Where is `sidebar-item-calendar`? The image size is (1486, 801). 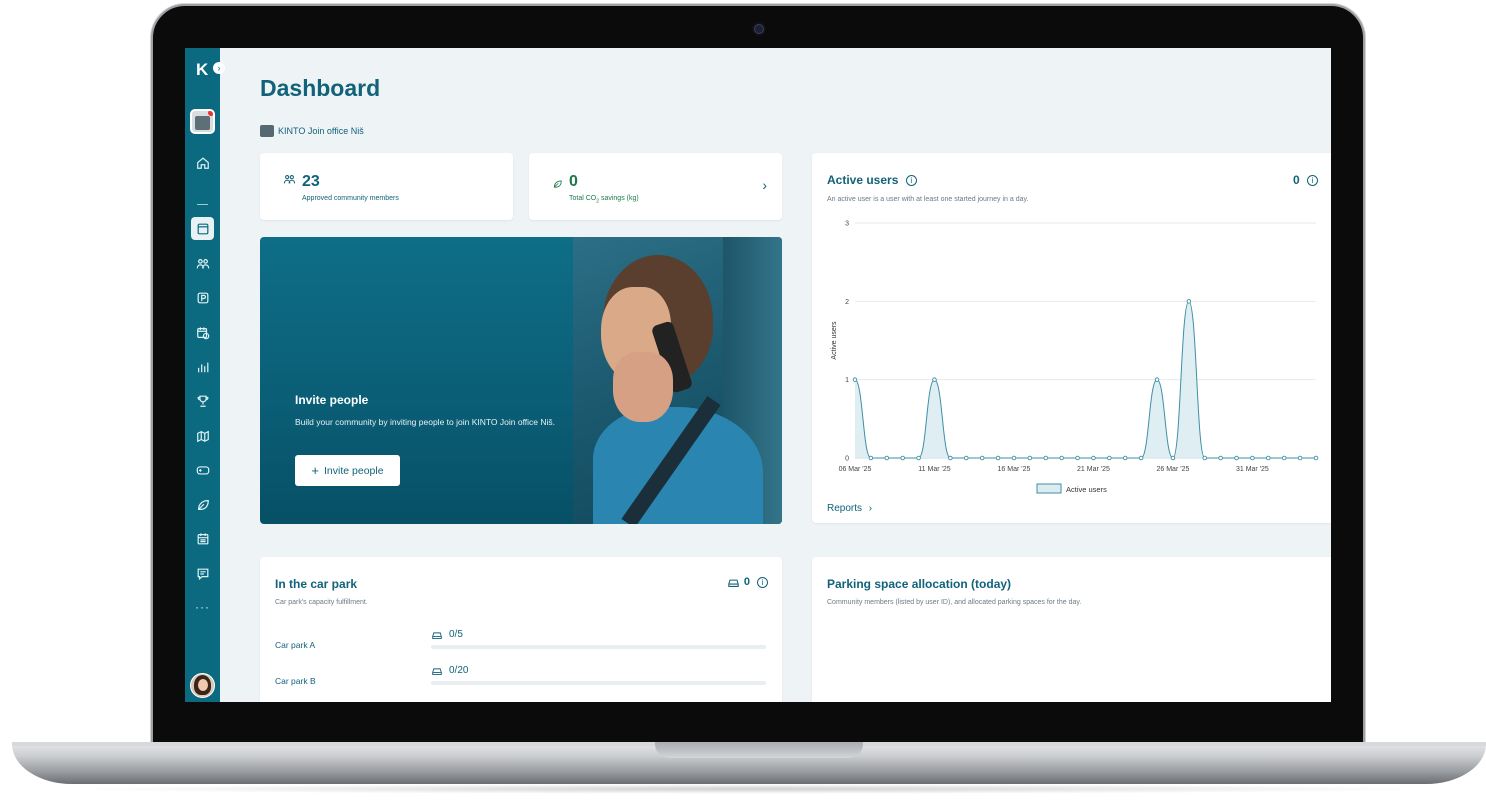
sidebar-item-calendar is located at coordinates (202, 332).